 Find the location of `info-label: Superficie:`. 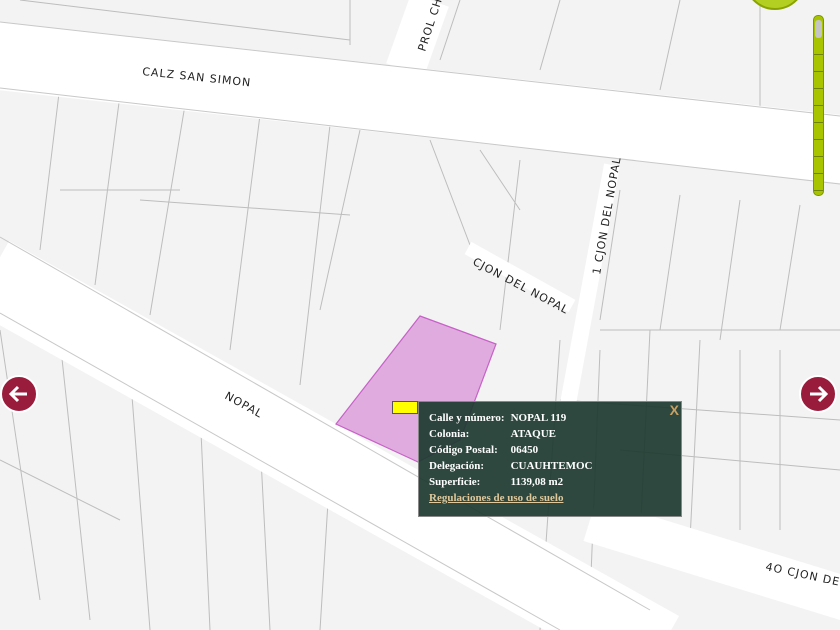

info-label: Superficie: is located at coordinates (455, 481).